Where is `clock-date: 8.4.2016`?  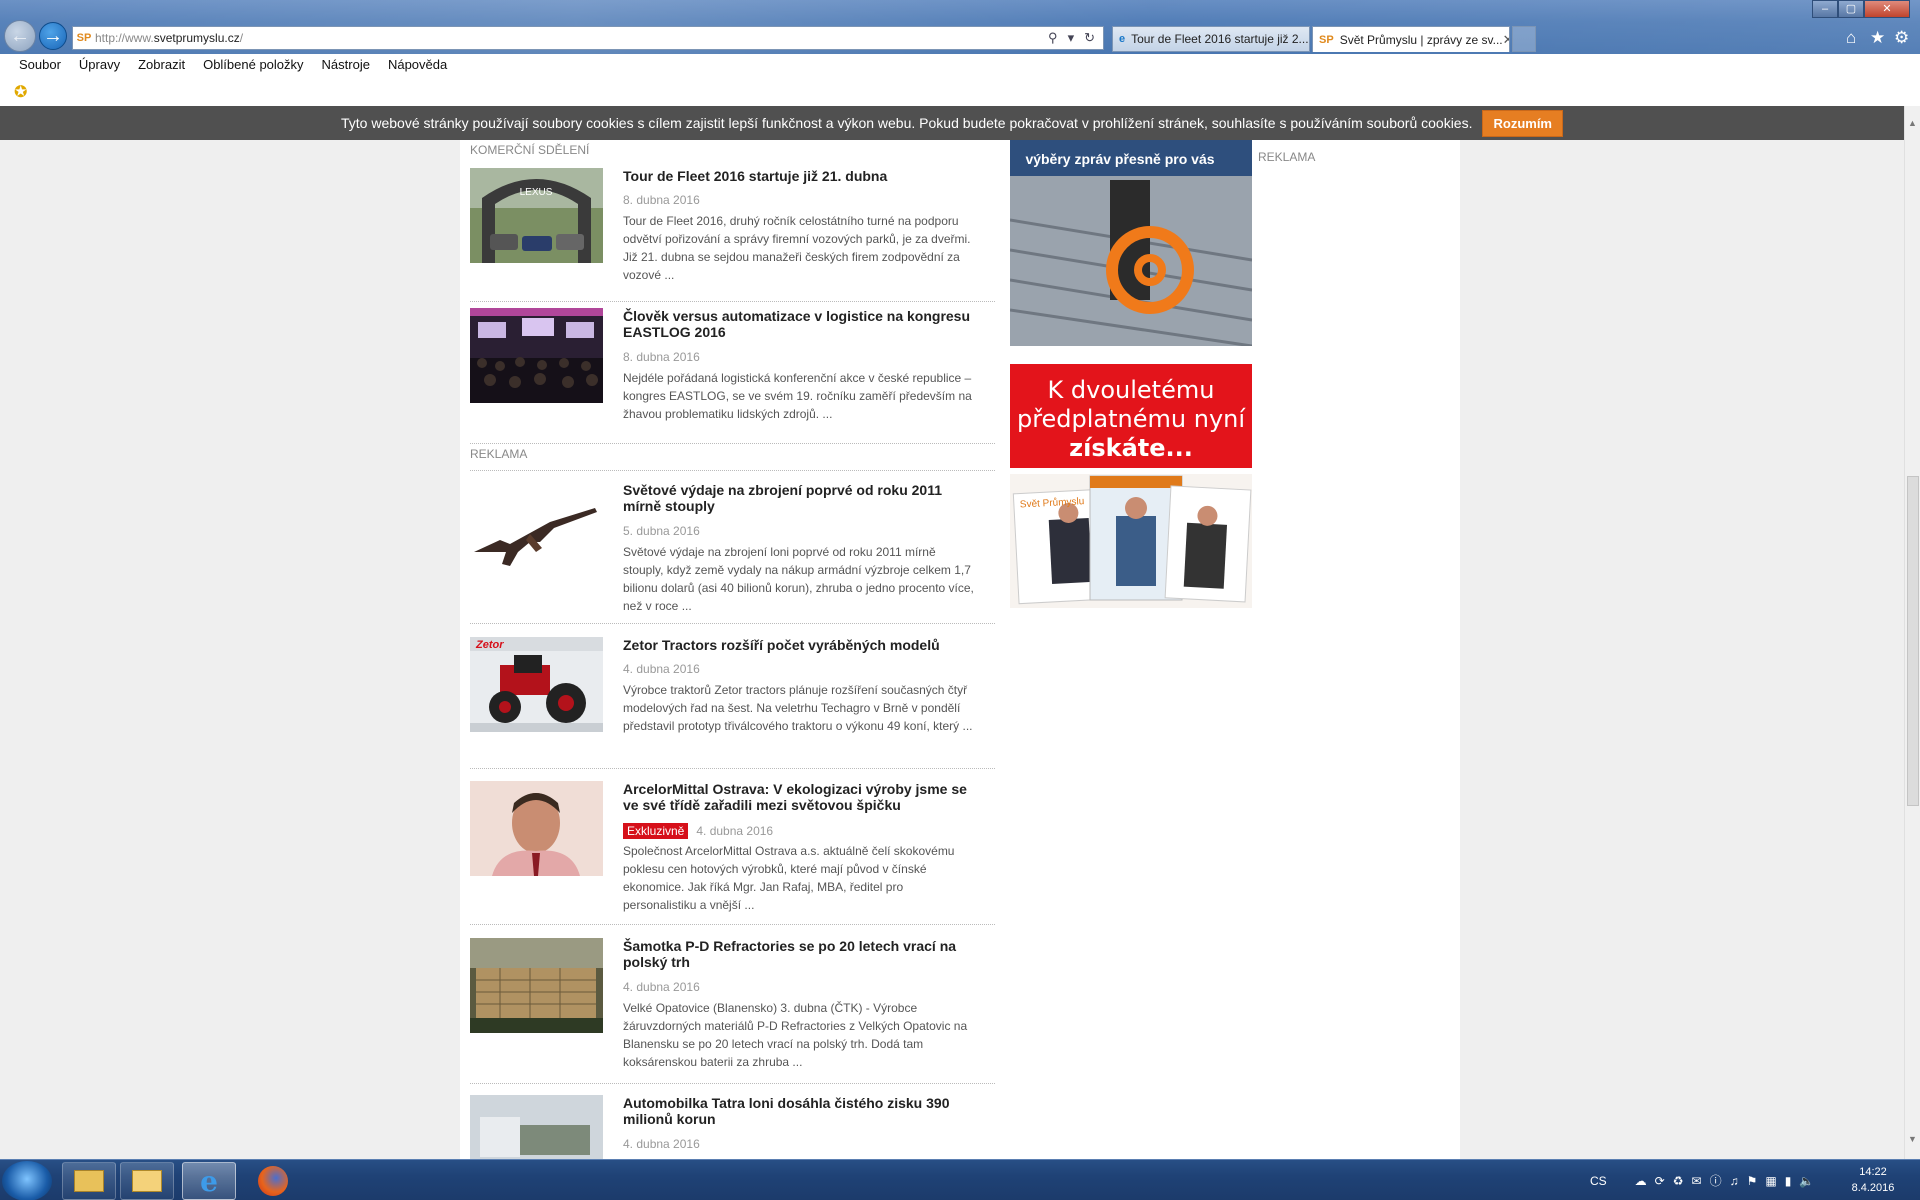
clock-date: 8.4.2016 is located at coordinates (1873, 1188).